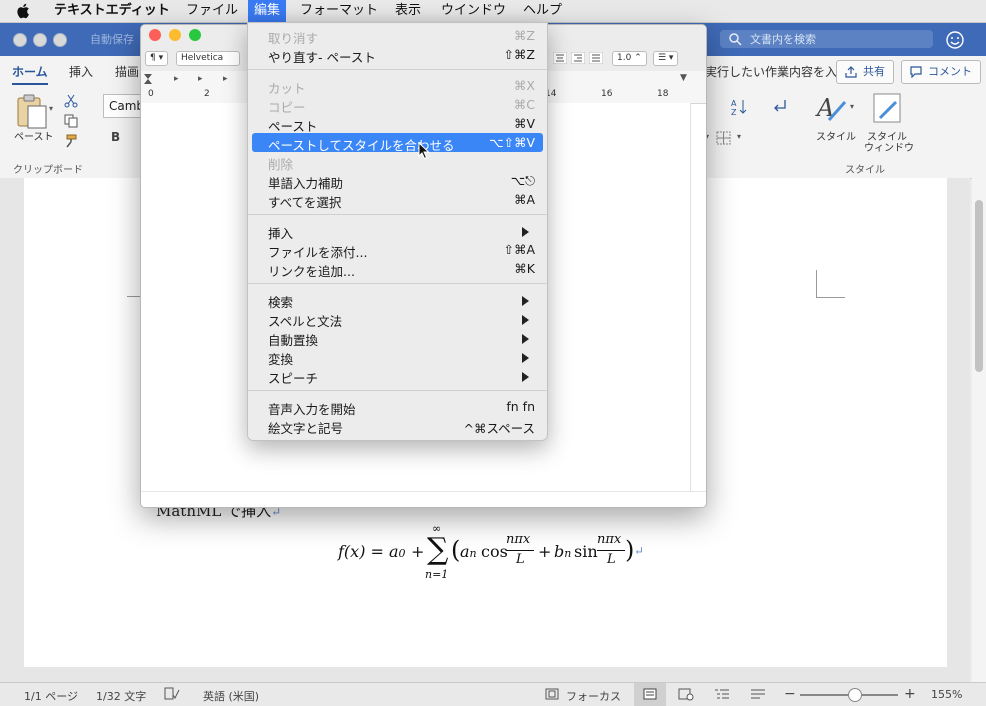 The image size is (986, 706). I want to click on formula-plus: +, so click(418, 551).